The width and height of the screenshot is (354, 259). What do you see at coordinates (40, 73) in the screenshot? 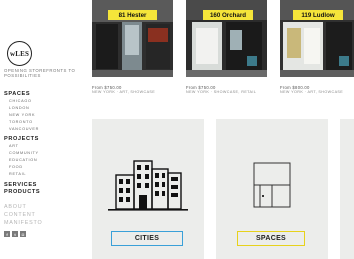
I see `tagline: OPENING STOREFRONTS TO POSSIBILITIES` at bounding box center [40, 73].